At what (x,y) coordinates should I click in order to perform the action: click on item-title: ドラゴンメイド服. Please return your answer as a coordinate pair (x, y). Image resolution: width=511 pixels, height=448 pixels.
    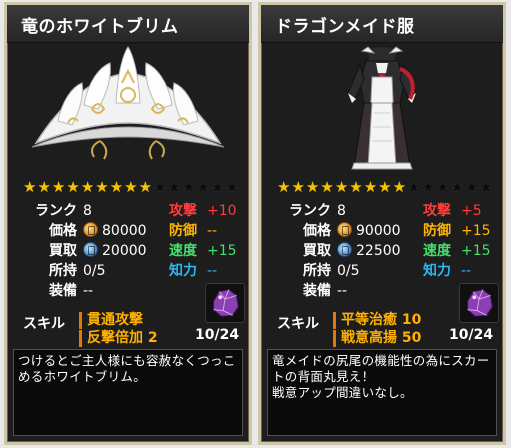
    Looking at the image, I should click on (382, 24).